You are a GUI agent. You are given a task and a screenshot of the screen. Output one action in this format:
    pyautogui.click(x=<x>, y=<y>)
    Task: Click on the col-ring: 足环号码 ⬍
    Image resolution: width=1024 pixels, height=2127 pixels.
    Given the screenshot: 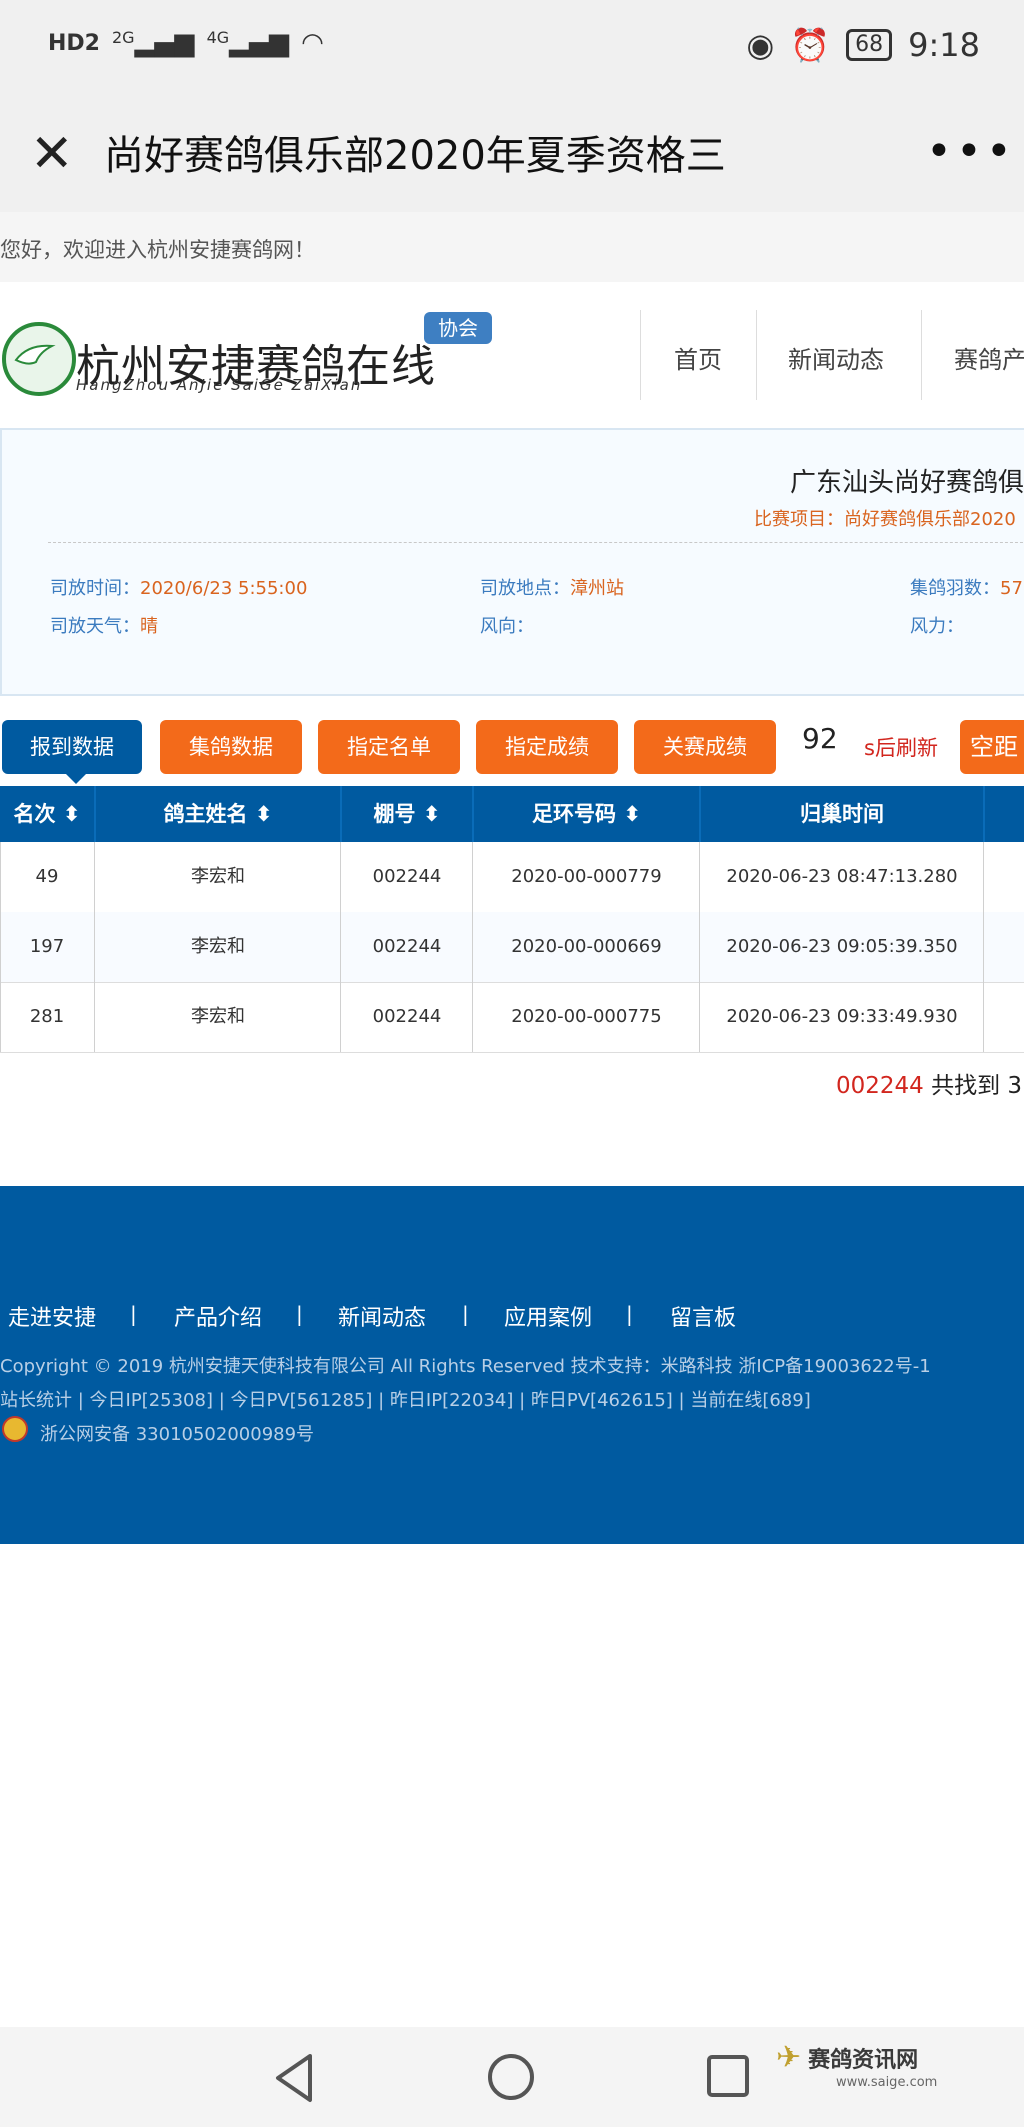 What is the action you would take?
    pyautogui.click(x=586, y=814)
    